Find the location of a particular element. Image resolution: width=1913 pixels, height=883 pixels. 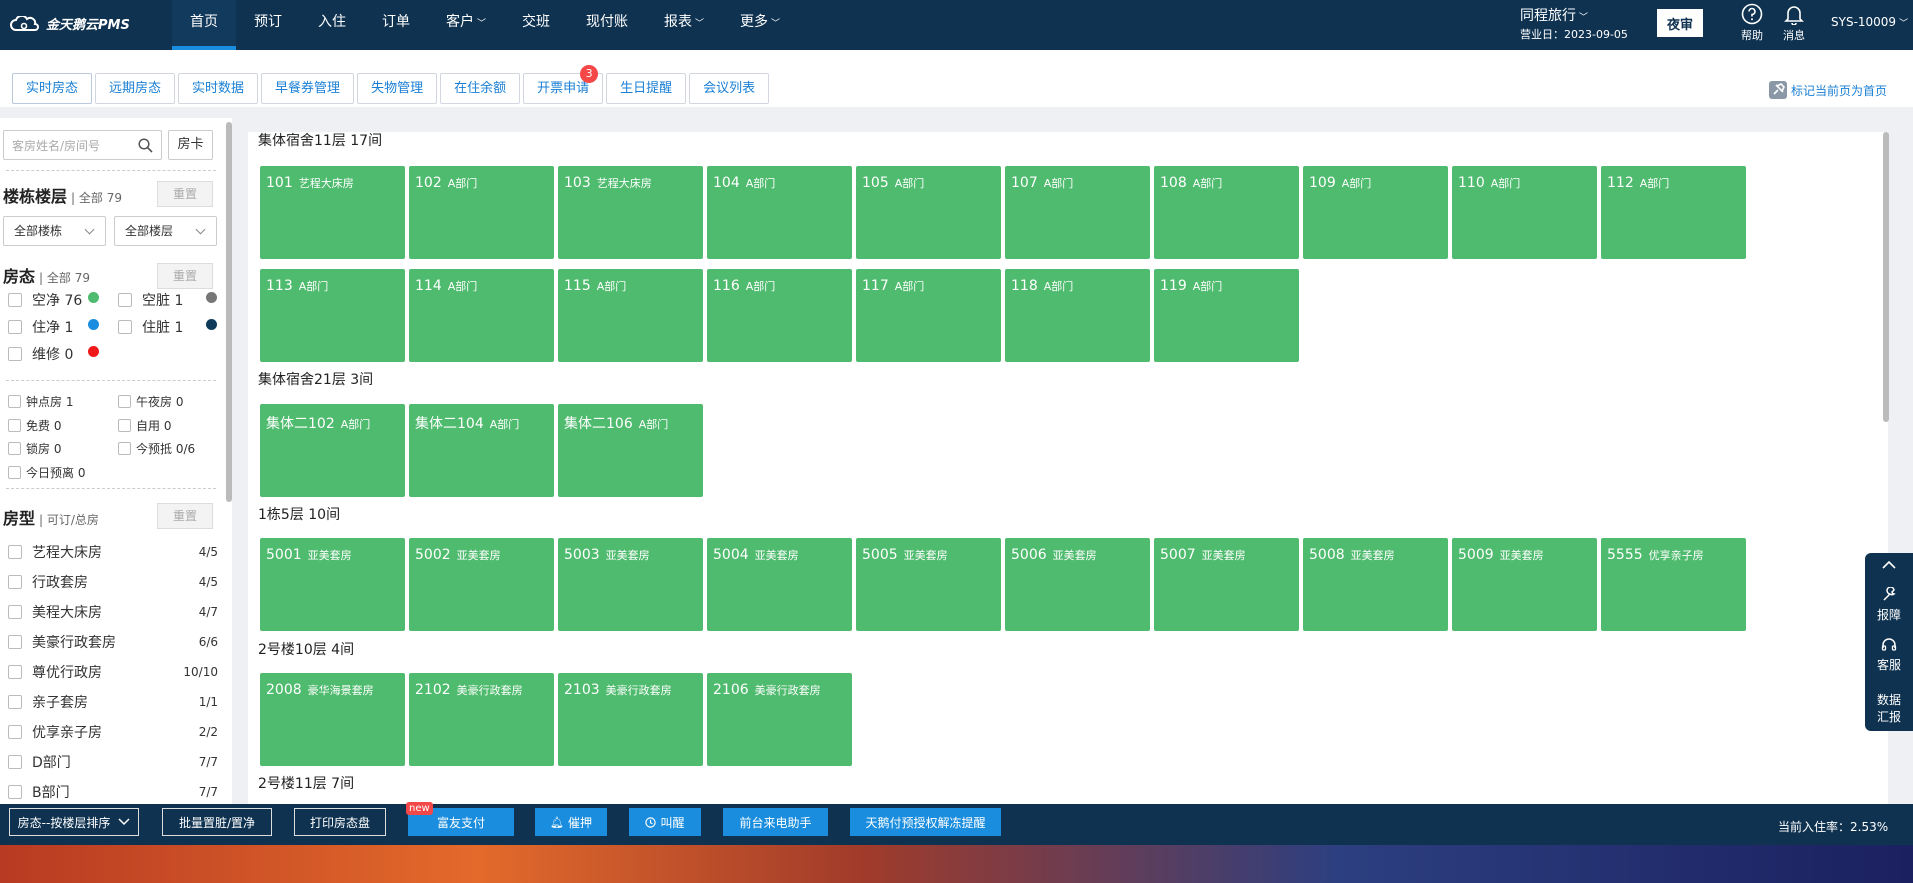

room-card: 116 A部门 is located at coordinates (779, 315).